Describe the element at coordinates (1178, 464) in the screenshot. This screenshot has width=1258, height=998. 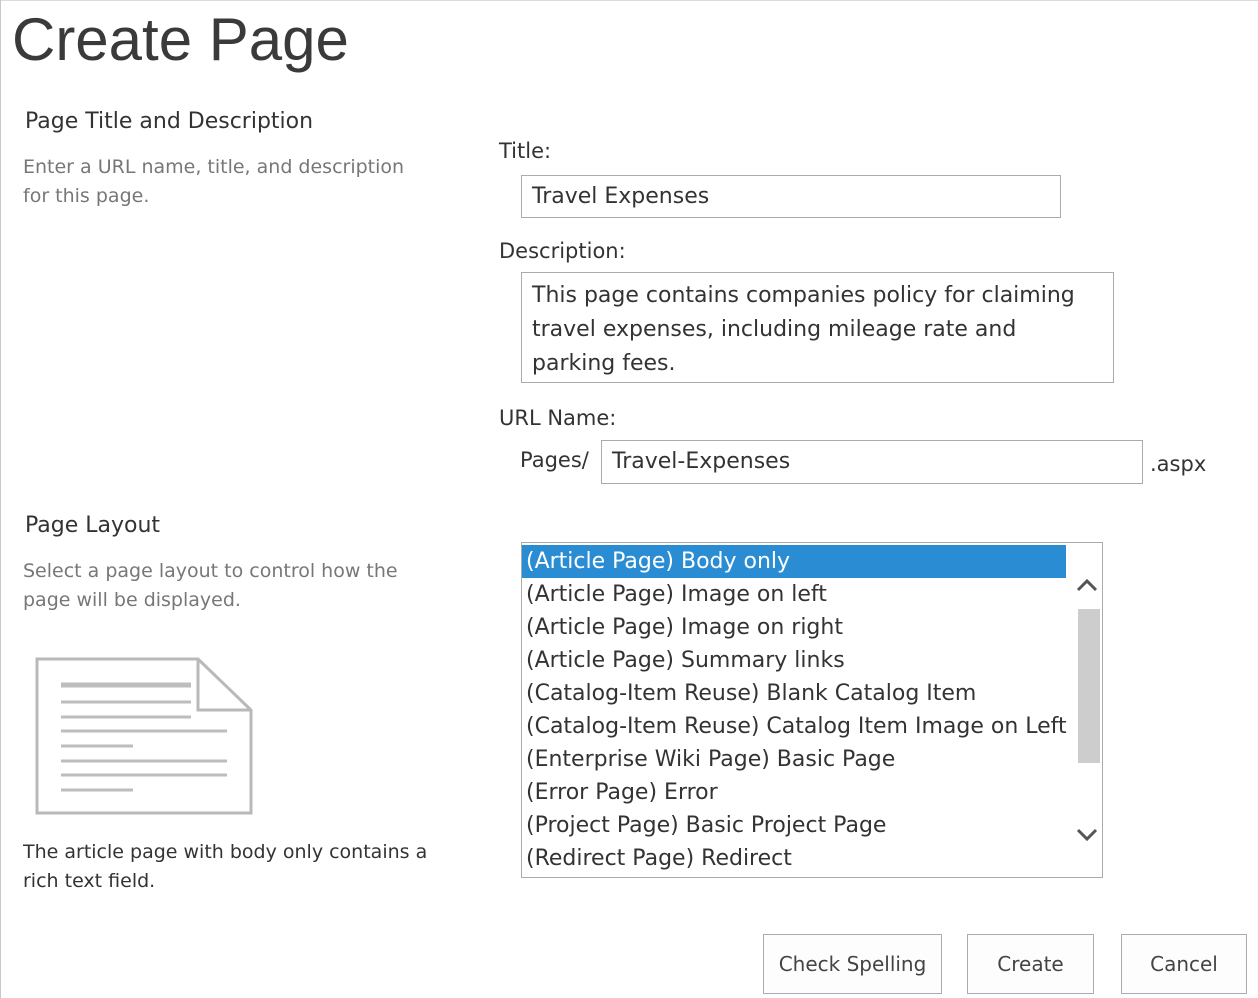
I see `url-suffix: .aspx` at that location.